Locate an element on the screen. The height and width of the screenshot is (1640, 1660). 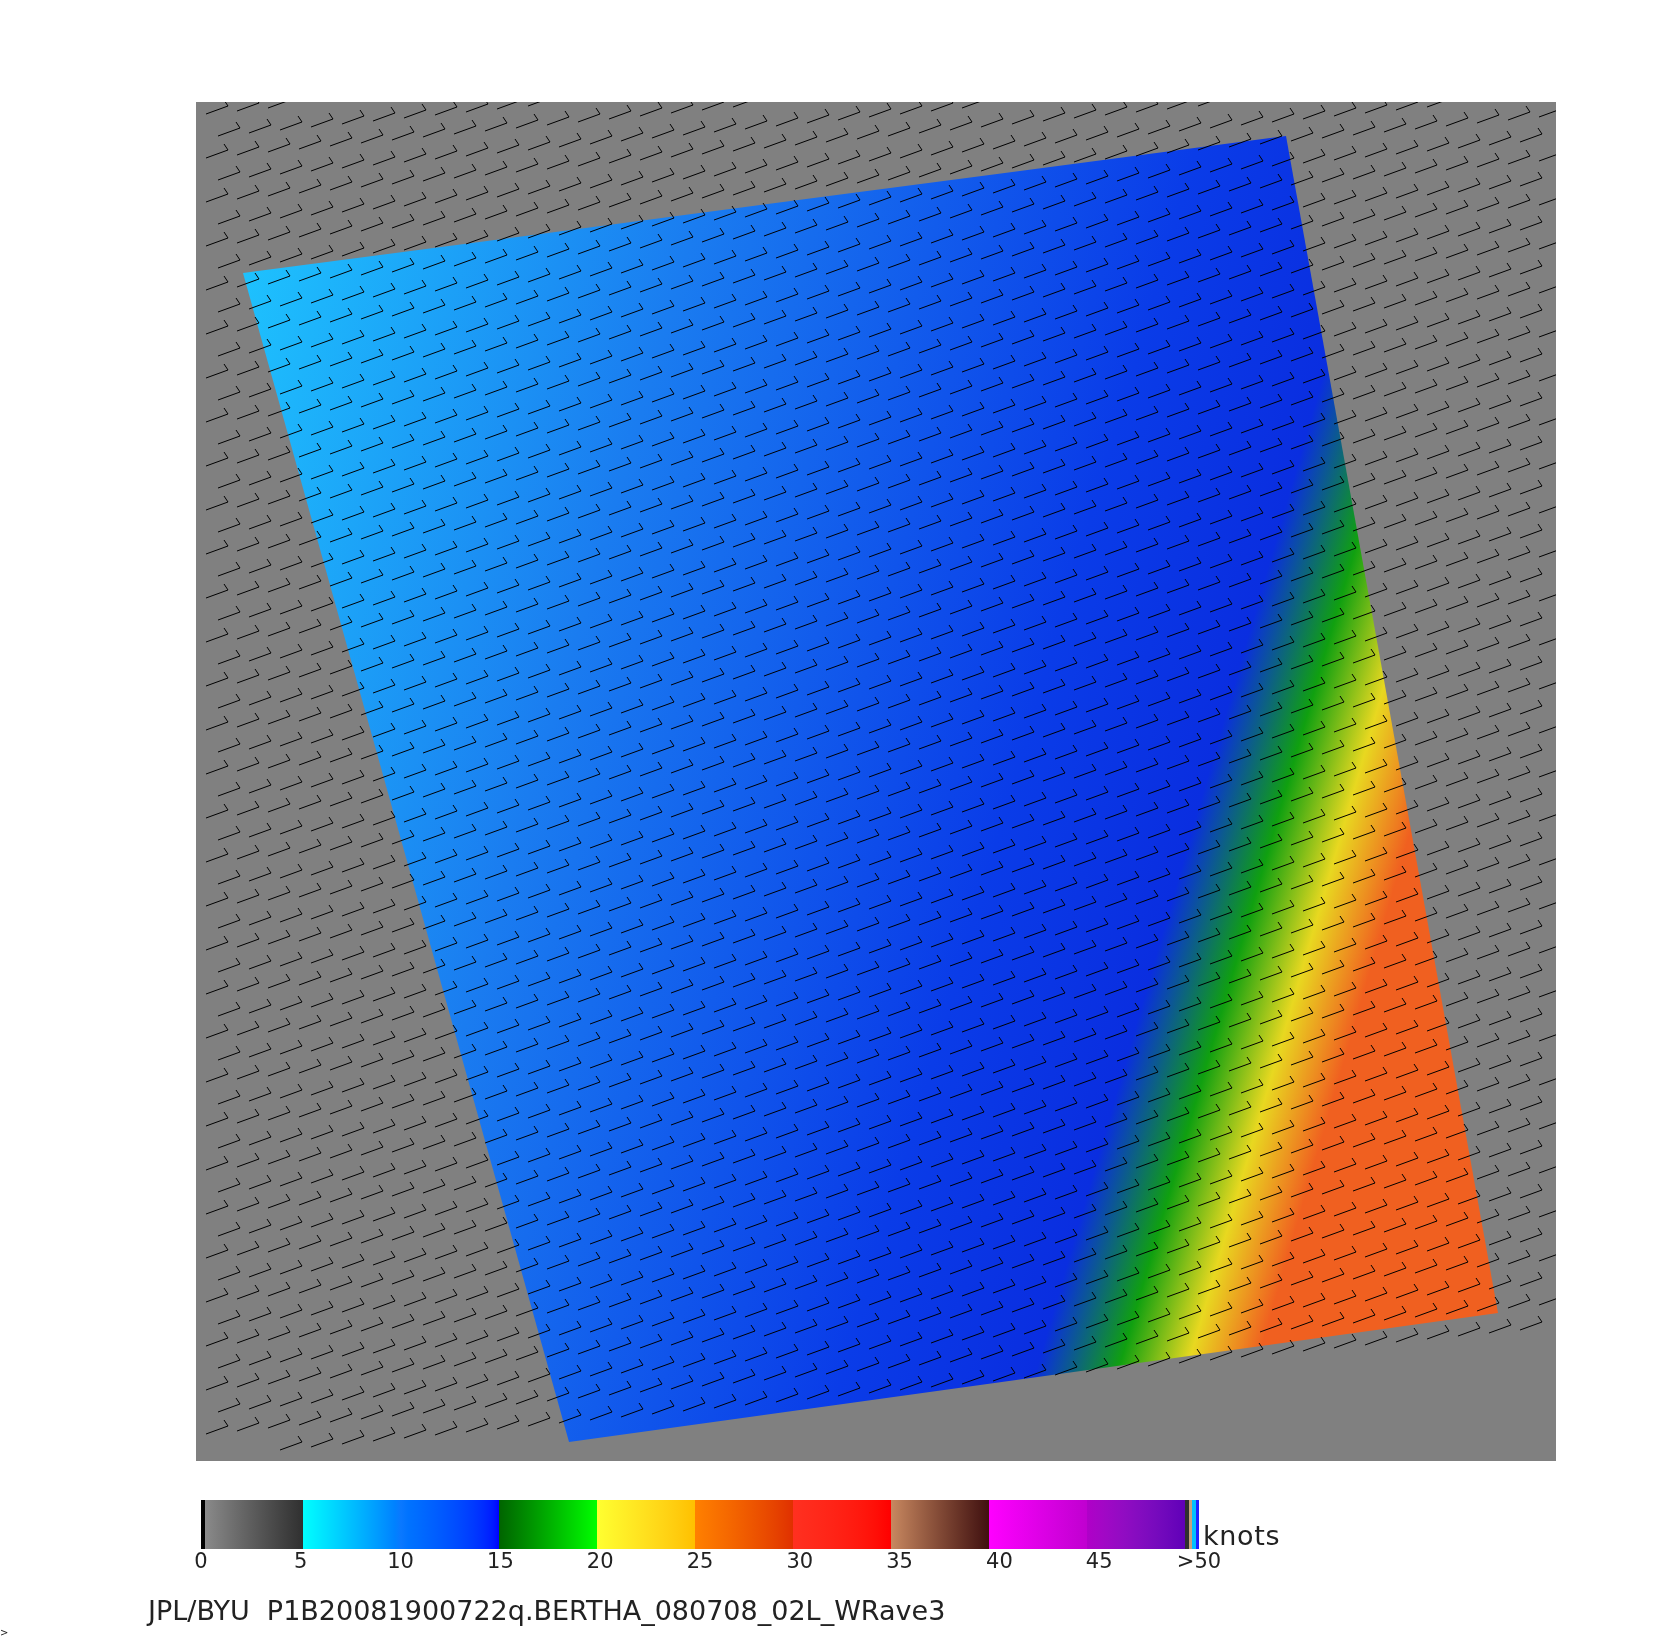
tick-label: 45 is located at coordinates (1099, 1561).